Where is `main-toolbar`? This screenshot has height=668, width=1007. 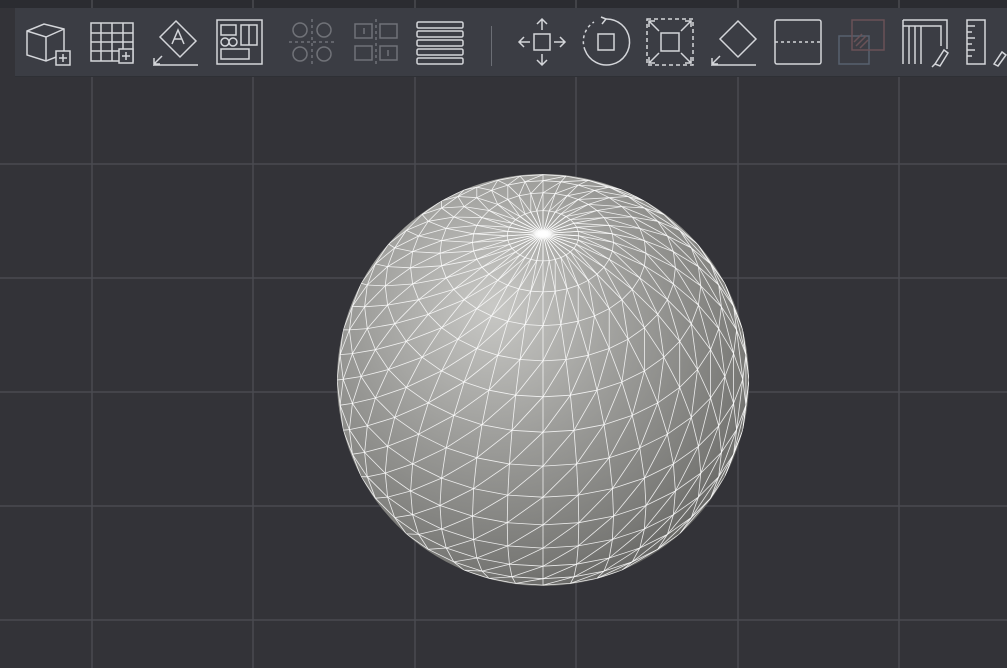
main-toolbar is located at coordinates (511, 42).